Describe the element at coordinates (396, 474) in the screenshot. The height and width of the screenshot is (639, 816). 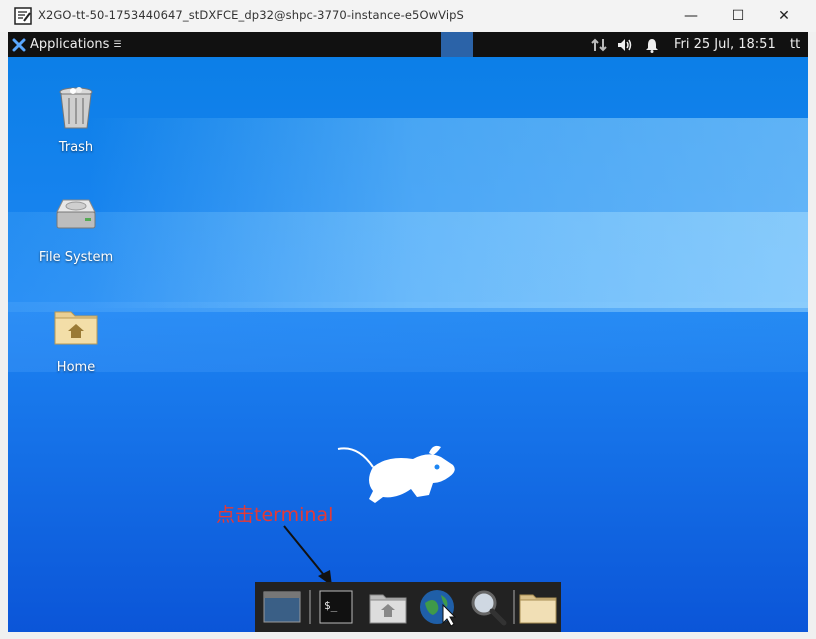
I see `xfce-mouse-logo-icon` at that location.